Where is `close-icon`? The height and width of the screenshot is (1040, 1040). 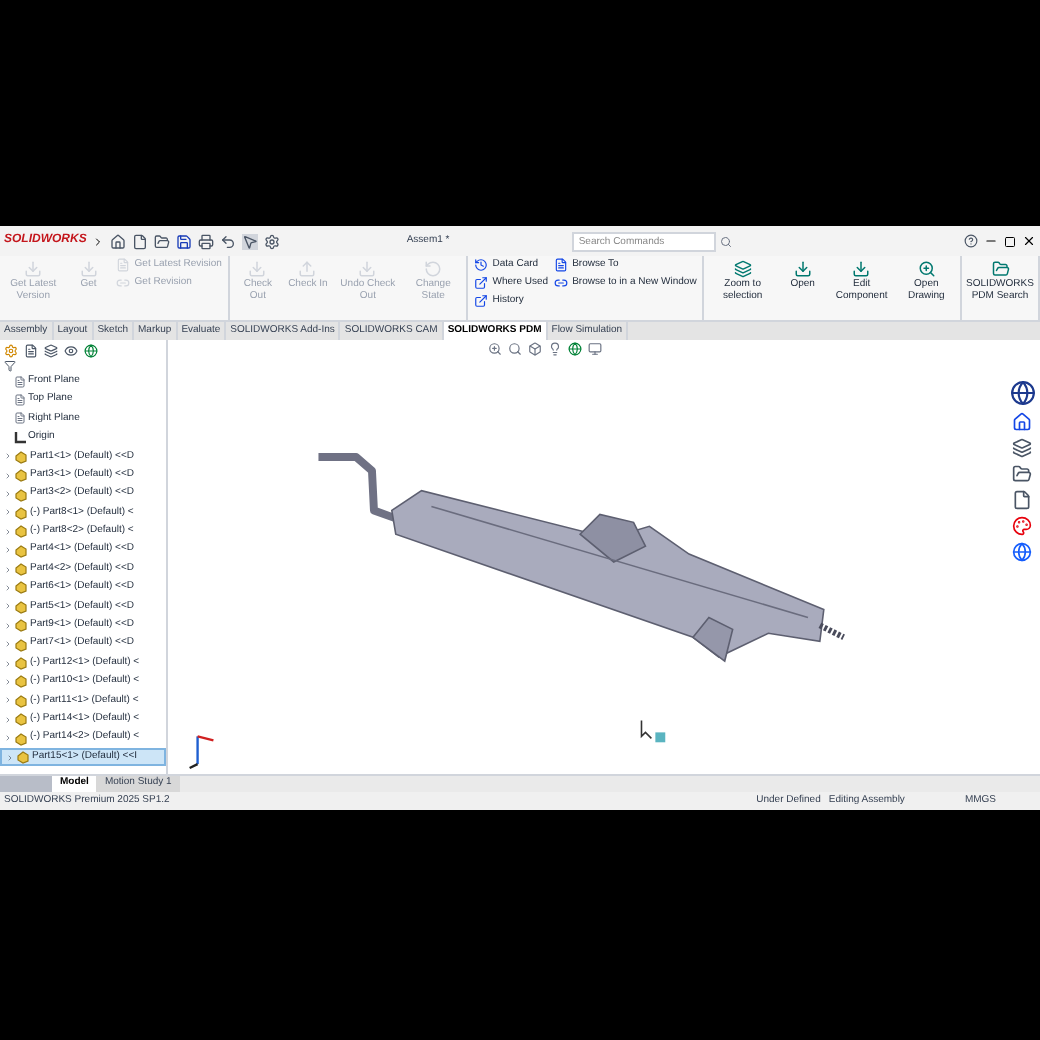
close-icon is located at coordinates (1029, 241).